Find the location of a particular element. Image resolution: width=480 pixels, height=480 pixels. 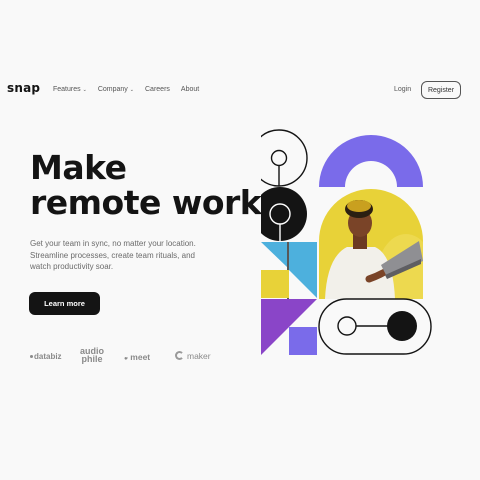

black-circle-shape is located at coordinates (284, 214).